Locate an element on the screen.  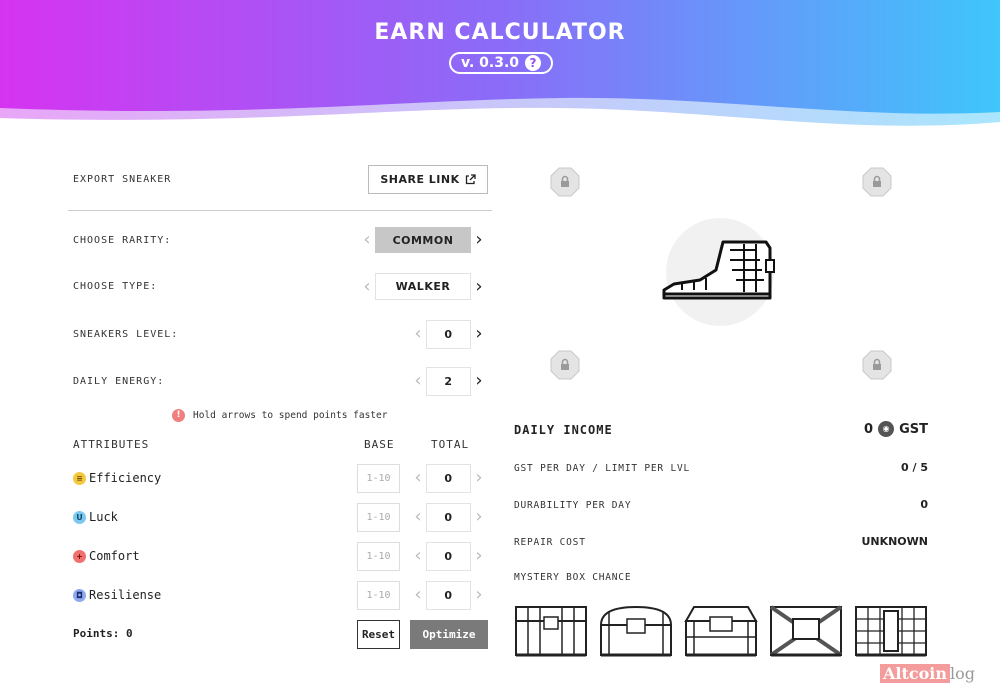
resilience-icon: ◘ is located at coordinates (79, 595).